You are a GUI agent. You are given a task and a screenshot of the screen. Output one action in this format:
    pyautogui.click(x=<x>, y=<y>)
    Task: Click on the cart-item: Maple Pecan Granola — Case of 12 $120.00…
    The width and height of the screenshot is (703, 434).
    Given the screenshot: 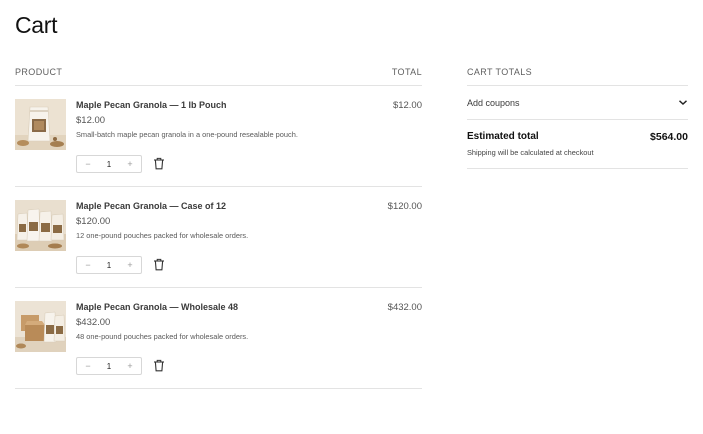 What is the action you would take?
    pyautogui.click(x=218, y=237)
    